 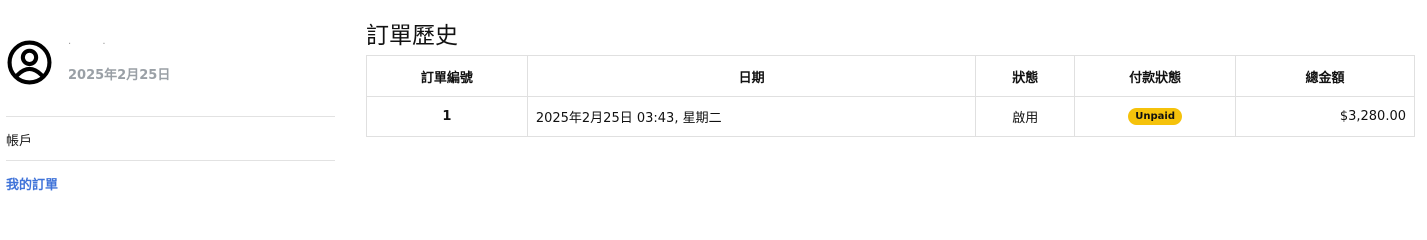 What do you see at coordinates (1325, 116) in the screenshot?
I see `order-total: $3,280.00` at bounding box center [1325, 116].